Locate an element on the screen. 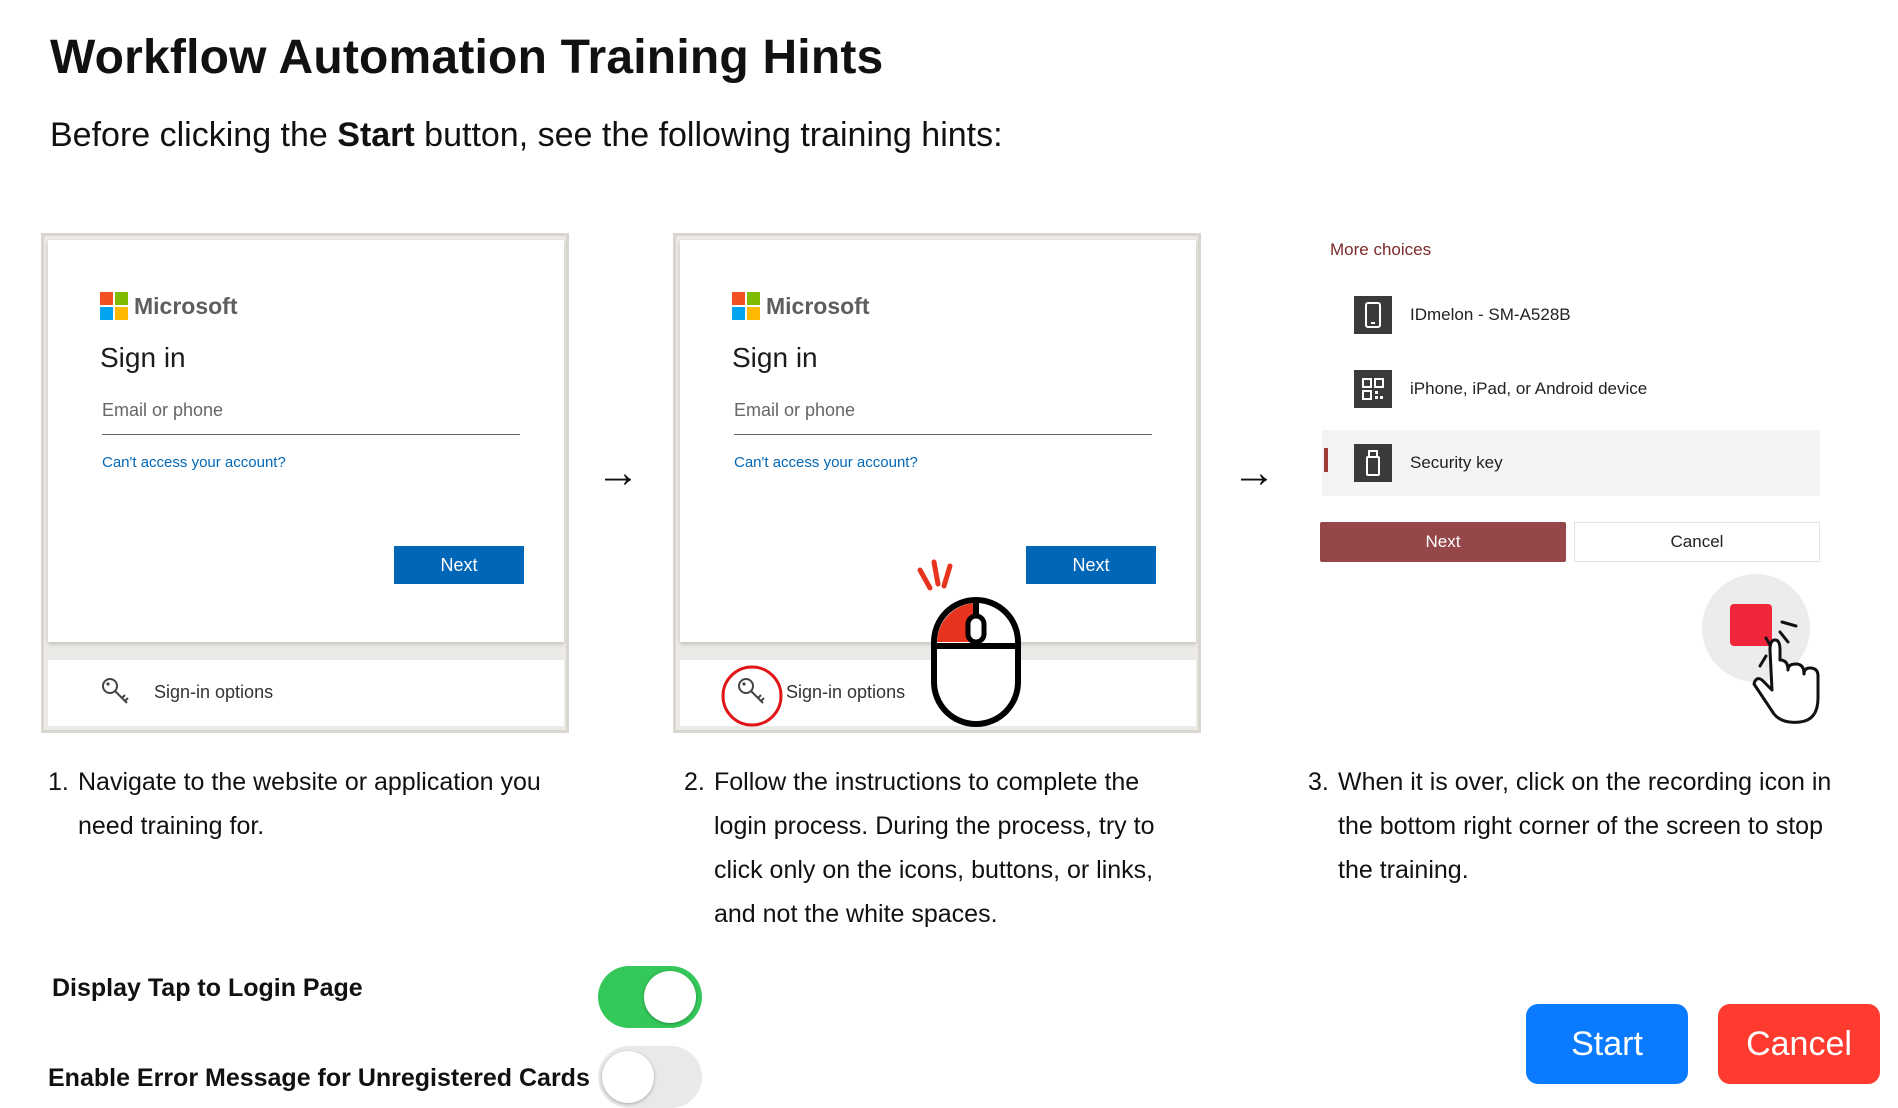  page-title: Workflow Automation Training Hints is located at coordinates (467, 57).